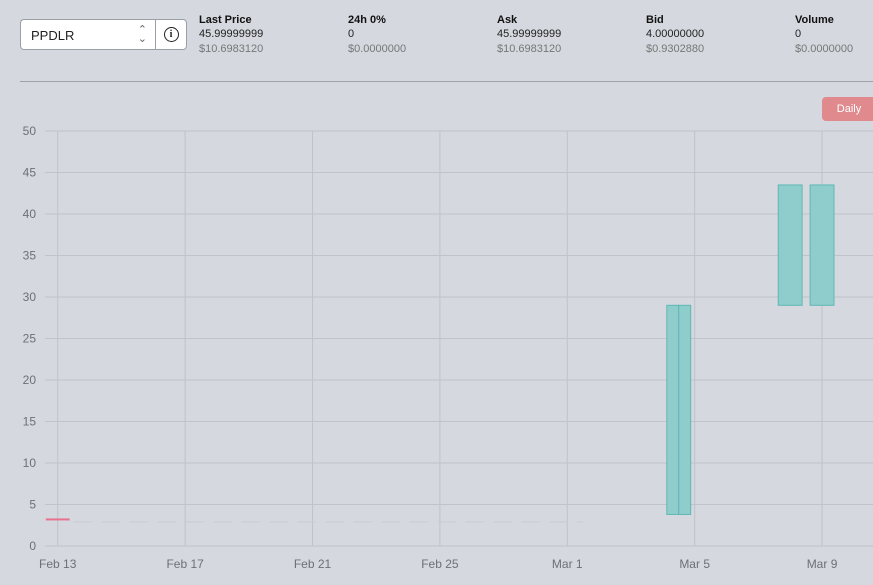 This screenshot has height=585, width=873. What do you see at coordinates (58, 564) in the screenshot?
I see `x-tick-label: Feb 13` at bounding box center [58, 564].